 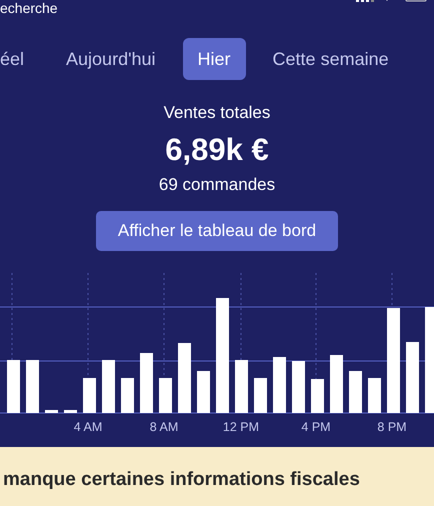 I want to click on range-tab: éel, so click(x=20, y=59).